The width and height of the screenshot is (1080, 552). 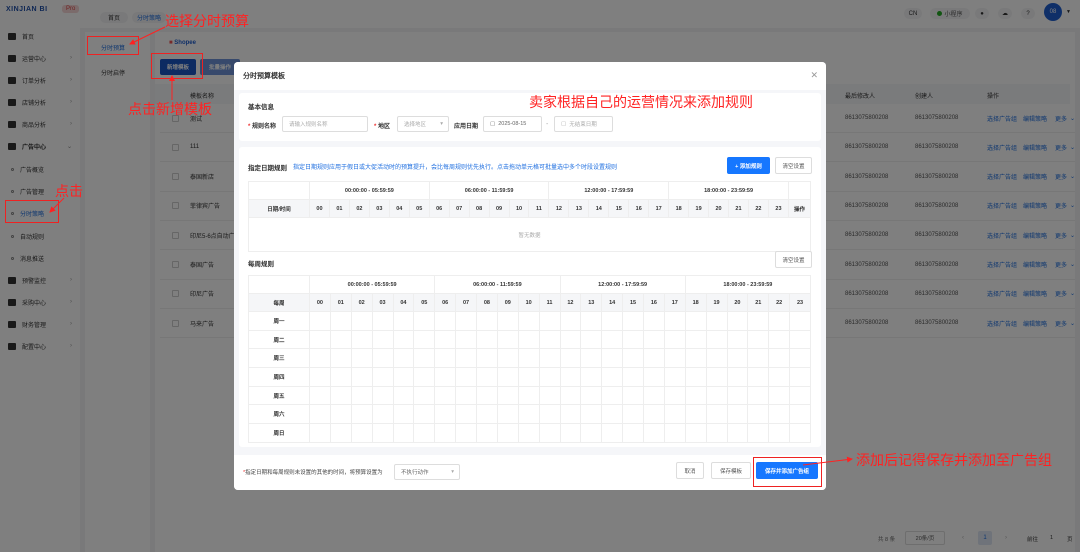 I want to click on annotation-select-time-budget: 选择分时预算, so click(x=207, y=21).